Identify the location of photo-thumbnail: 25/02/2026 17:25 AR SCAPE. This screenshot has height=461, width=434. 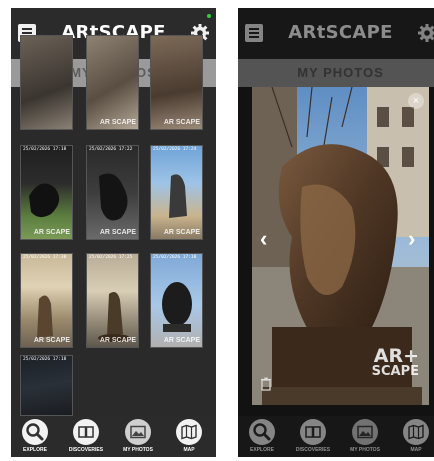
(112, 300).